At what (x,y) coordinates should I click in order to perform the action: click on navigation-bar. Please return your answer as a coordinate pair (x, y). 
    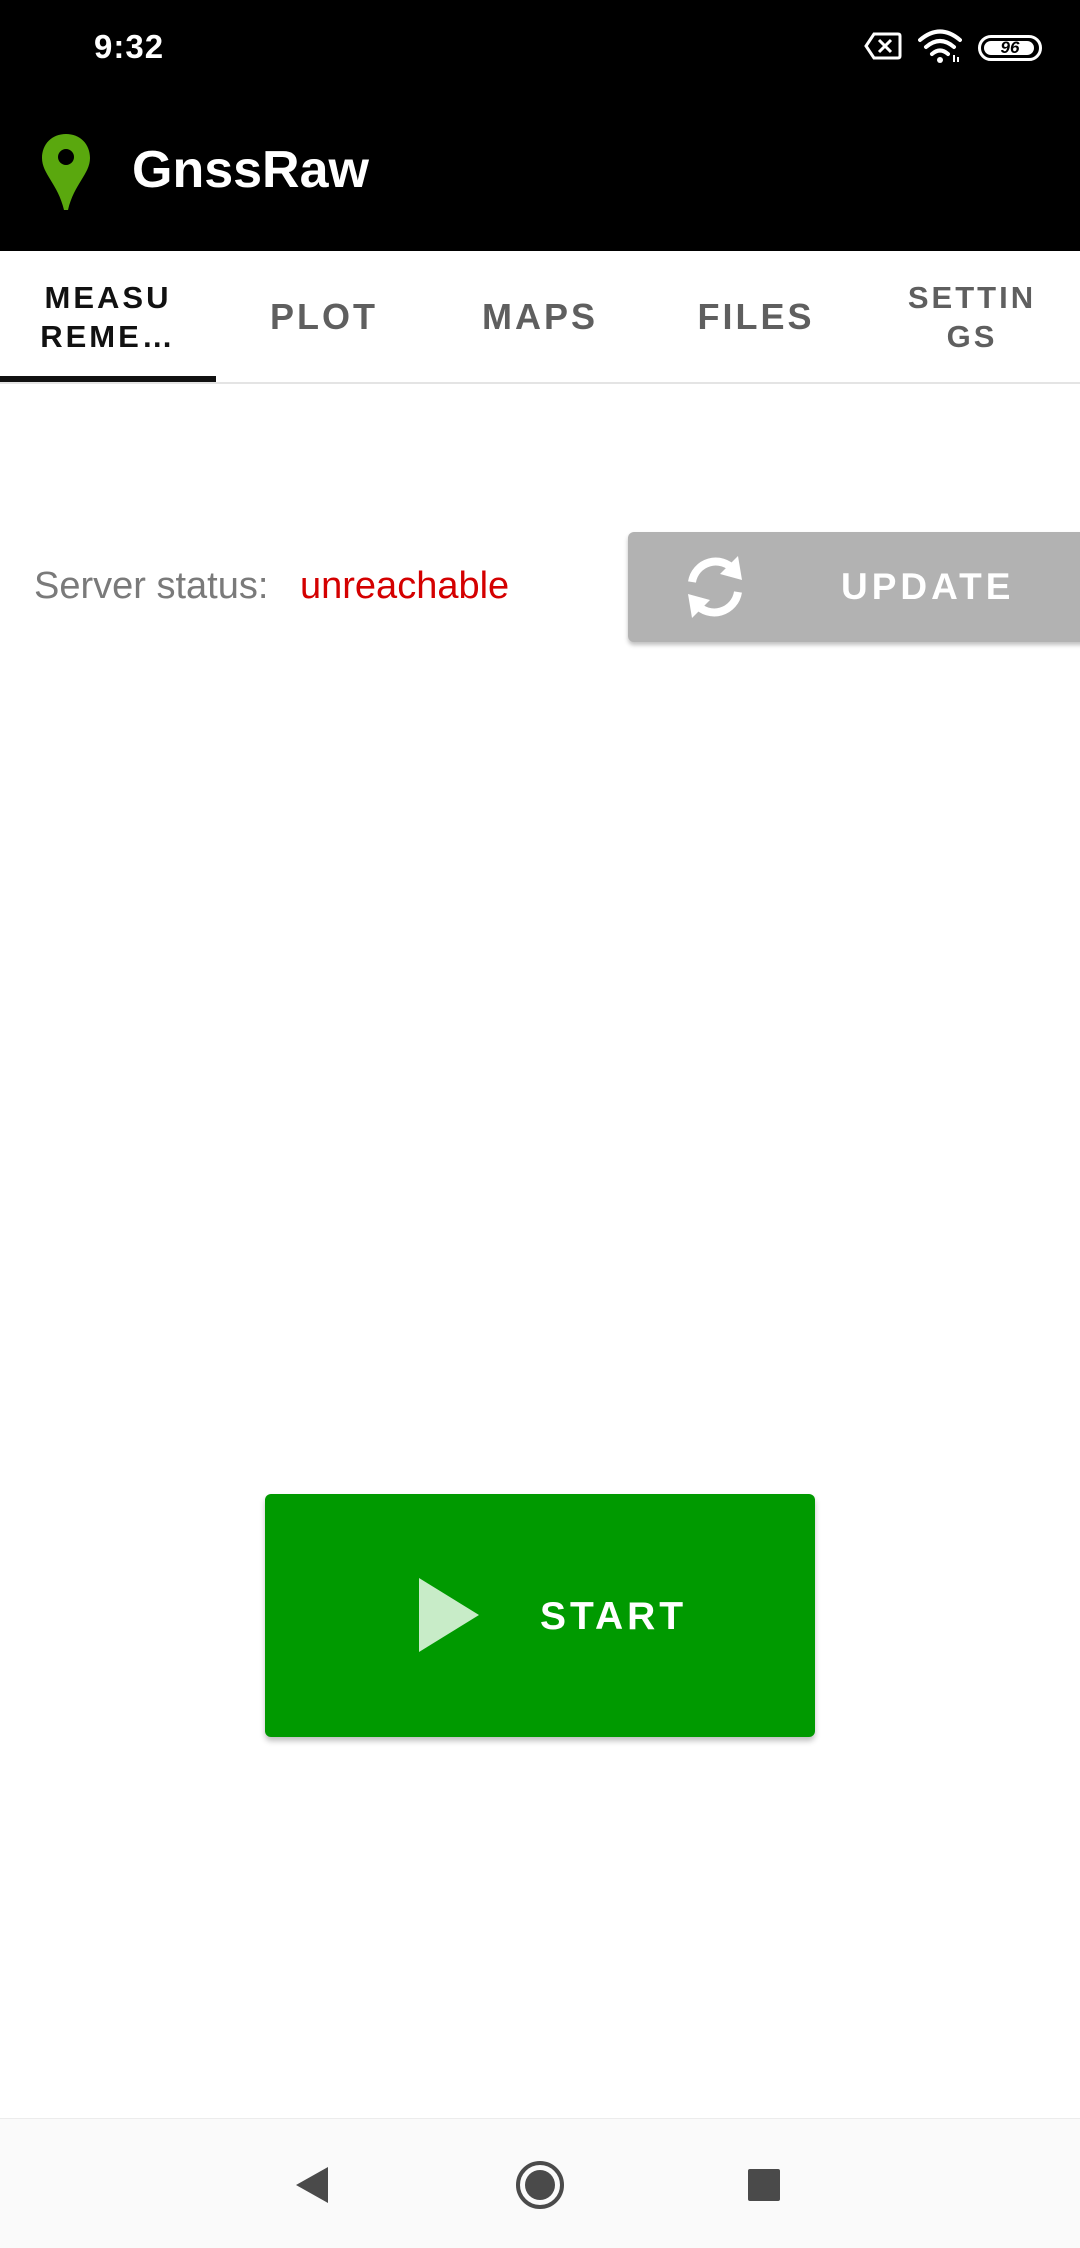
    Looking at the image, I should click on (540, 2183).